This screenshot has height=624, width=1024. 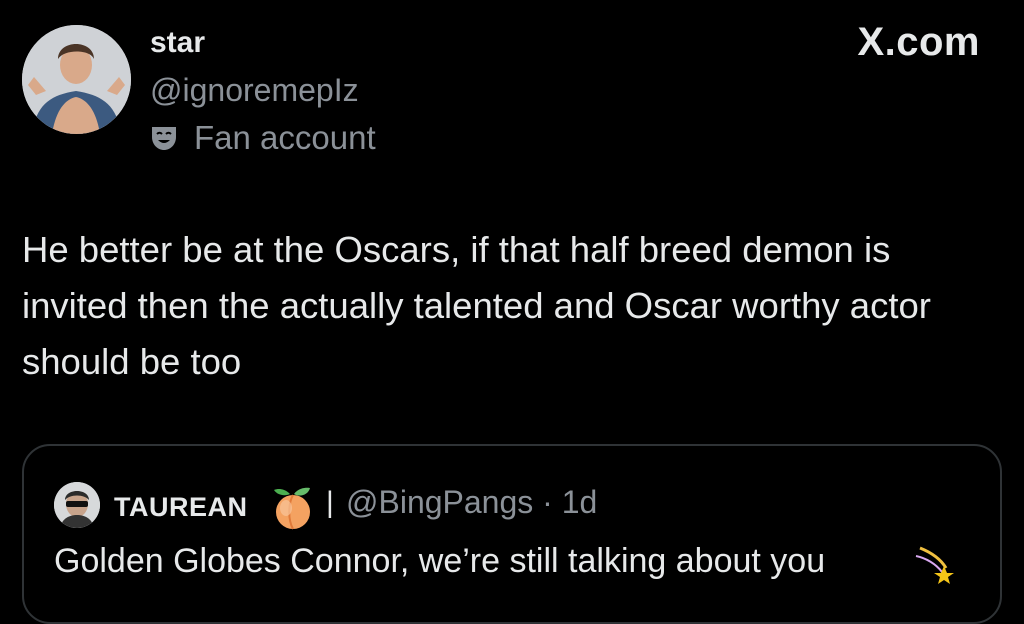 I want to click on account-label: Fan account, so click(x=263, y=138).